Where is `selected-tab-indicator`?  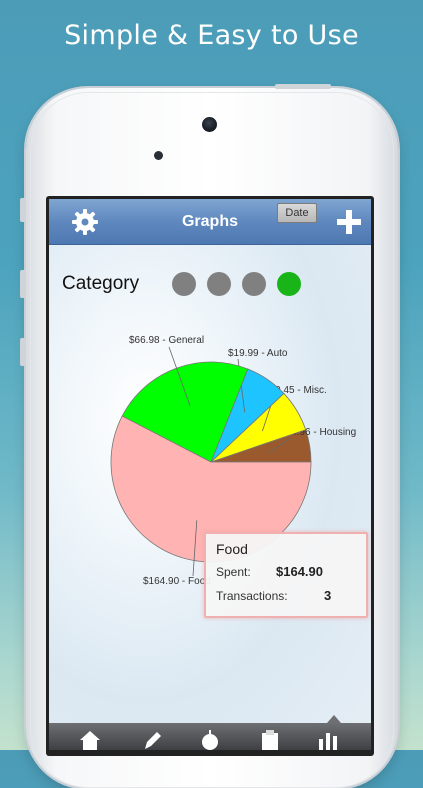
selected-tab-indicator is located at coordinates (334, 719).